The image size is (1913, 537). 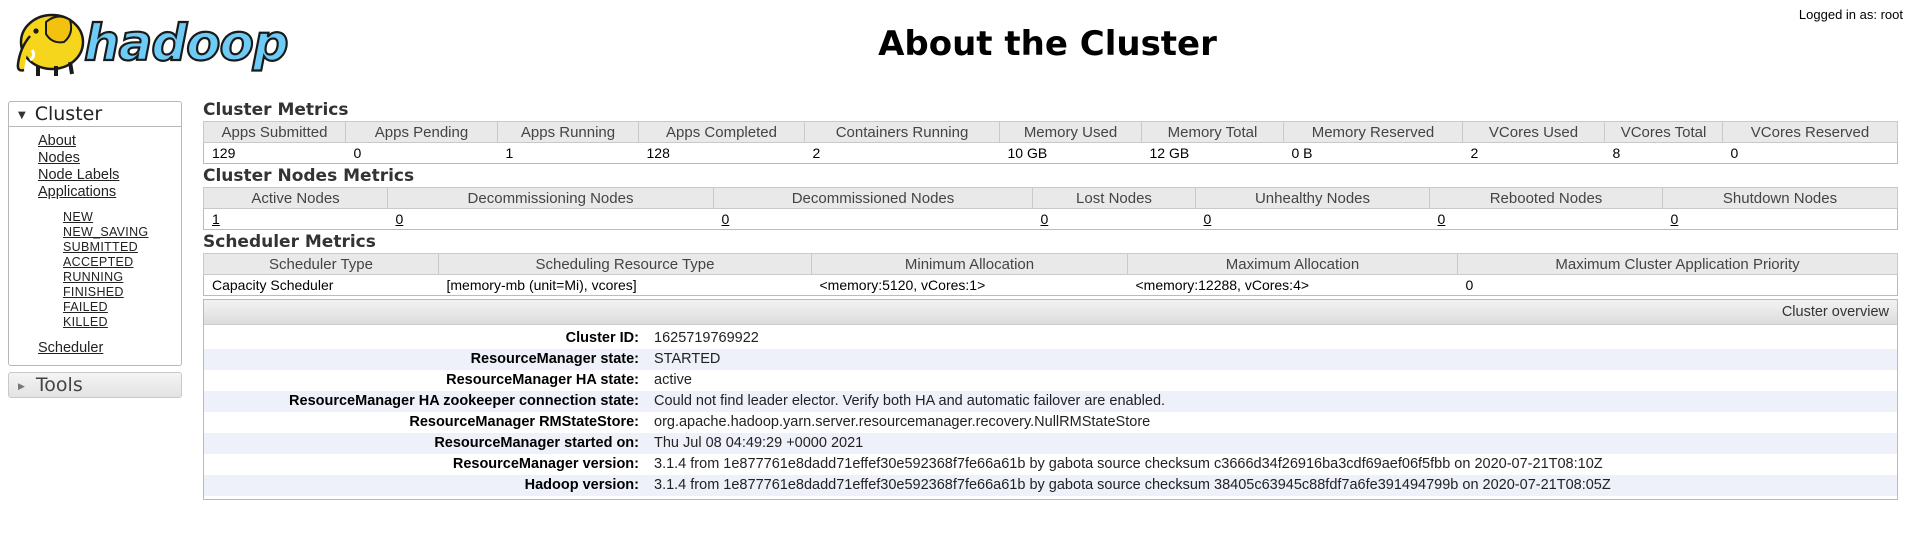 What do you see at coordinates (726, 219) in the screenshot?
I see `decommissioned-nodes-link: 0` at bounding box center [726, 219].